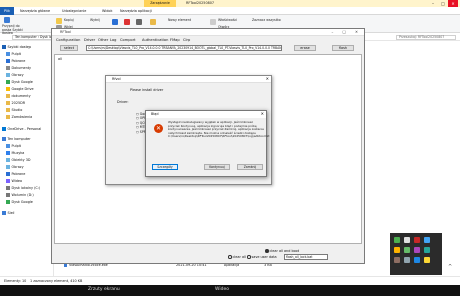 Image resolution: width=460 pixels, height=296 pixels. What do you see at coordinates (306, 257) in the screenshot?
I see `script-select: flash_all_lock.bat` at bounding box center [306, 257].